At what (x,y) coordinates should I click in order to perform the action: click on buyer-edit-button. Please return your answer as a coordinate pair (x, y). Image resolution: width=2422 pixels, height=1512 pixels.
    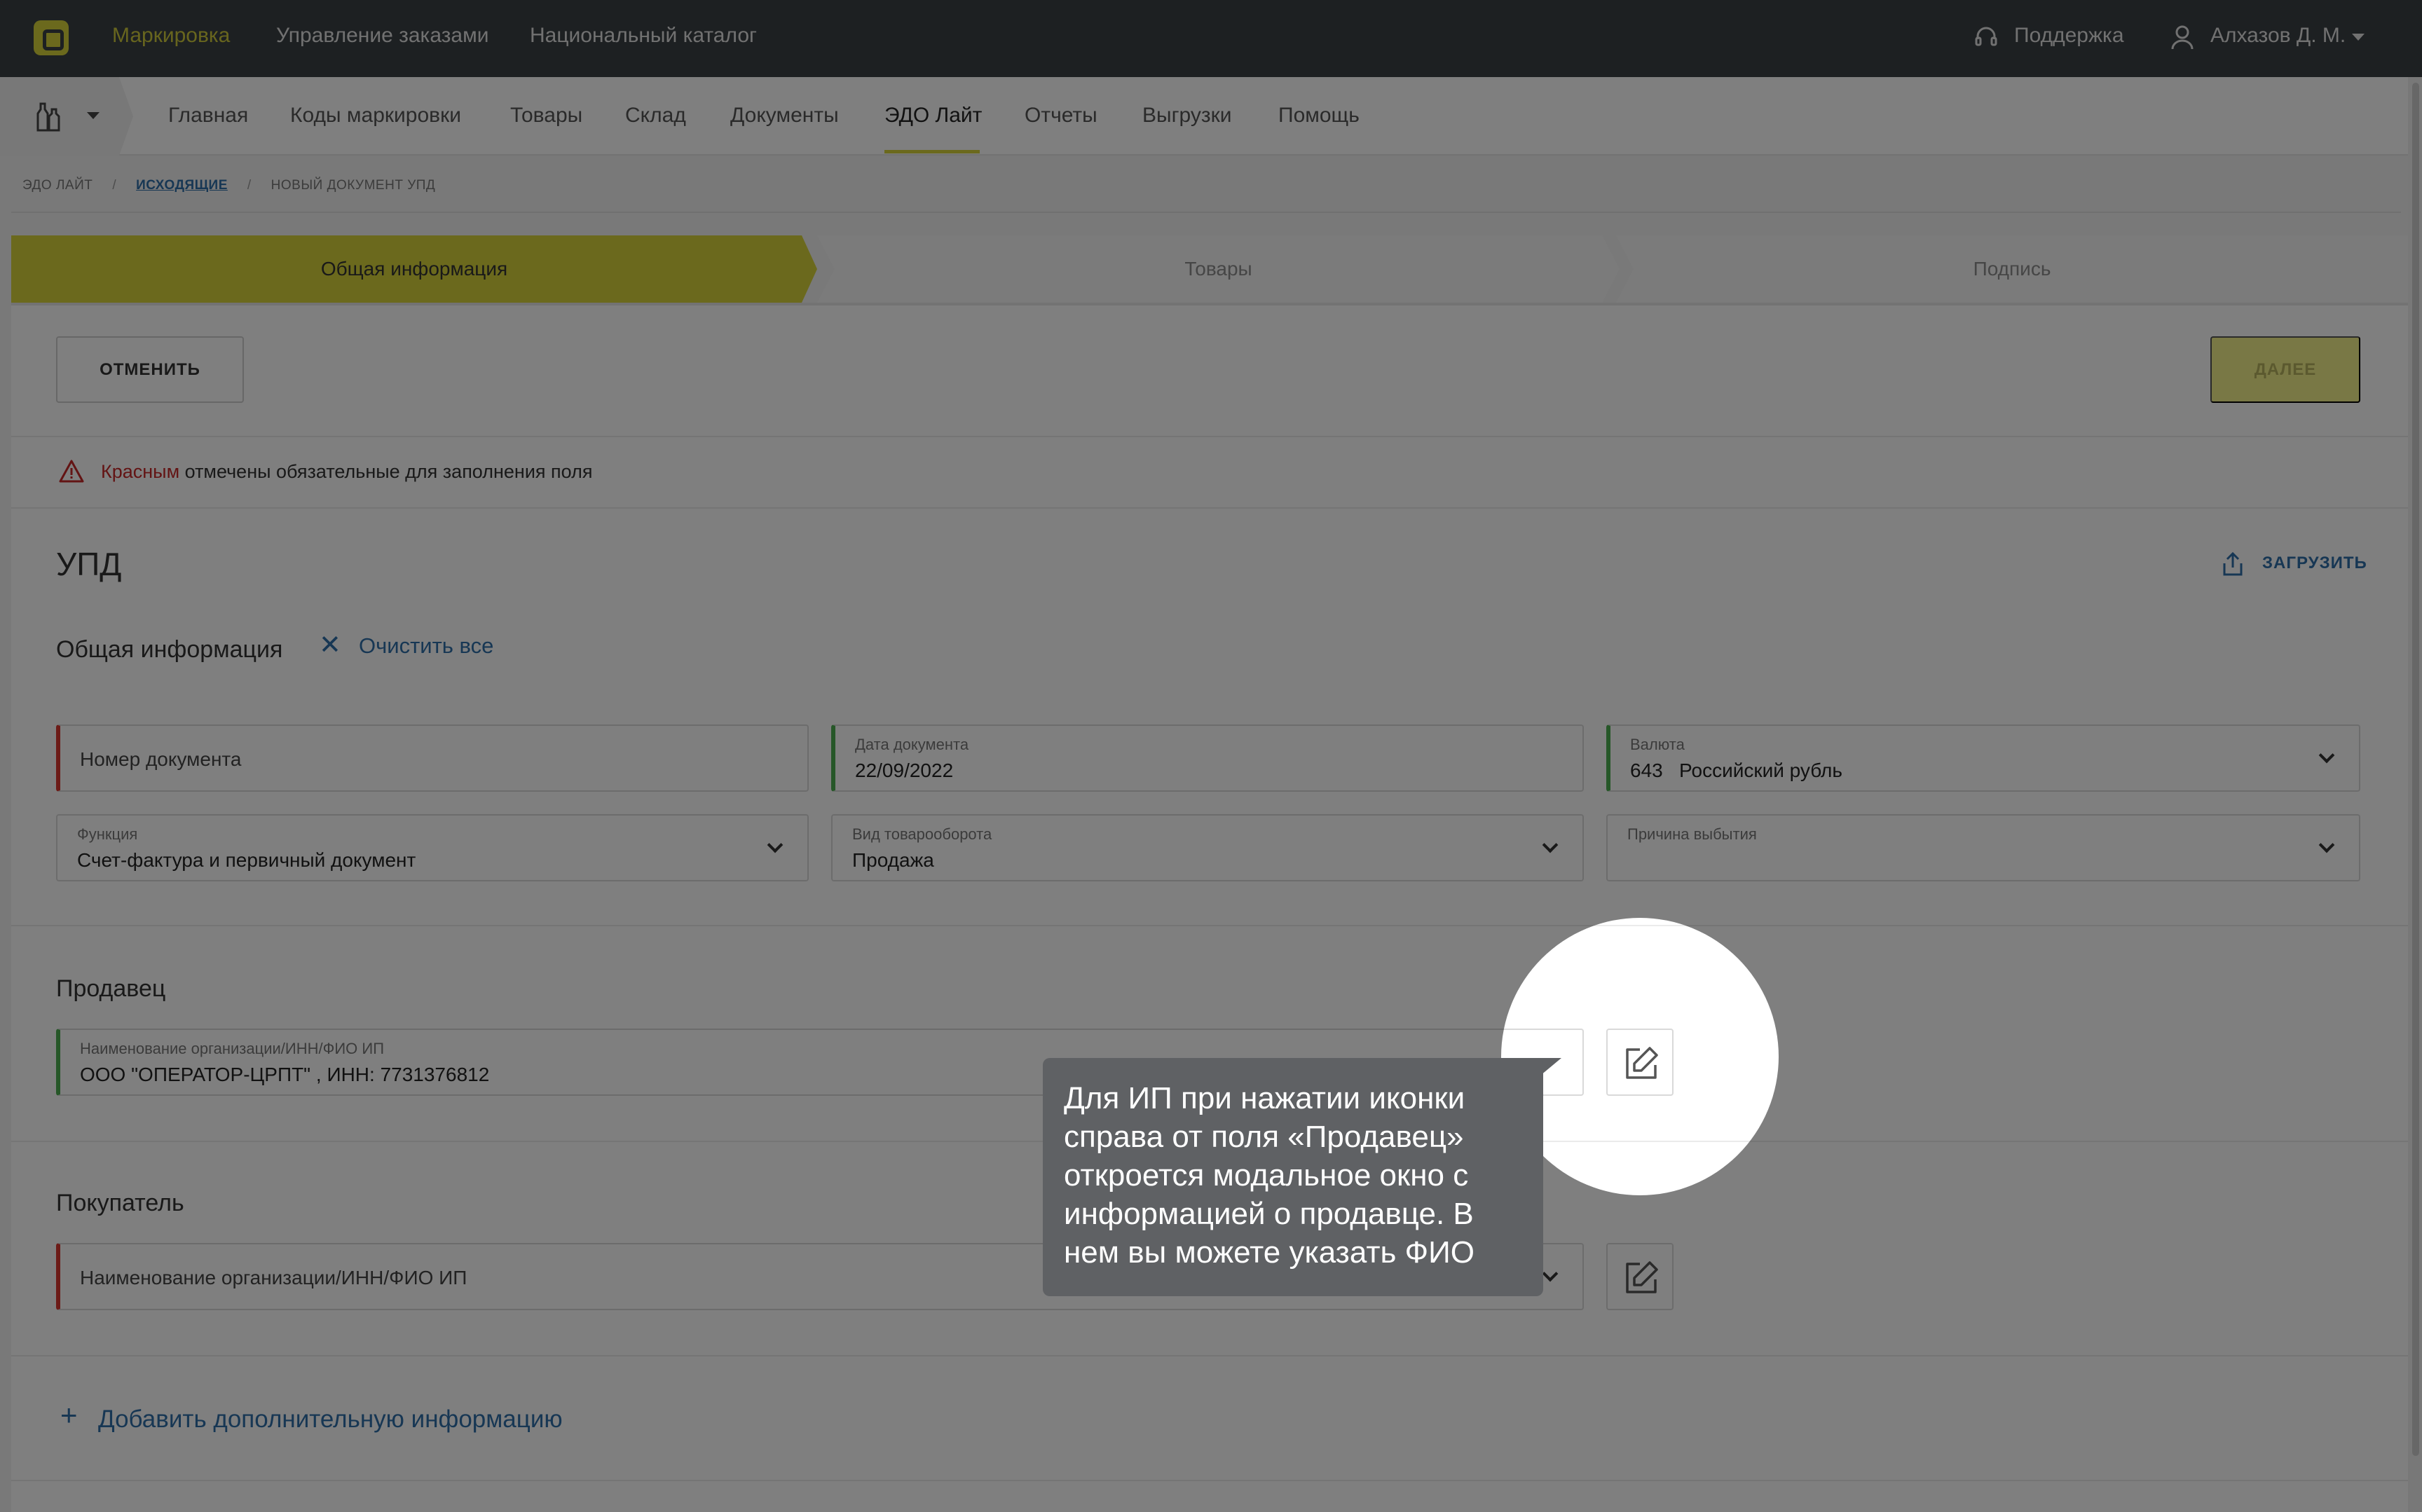
    Looking at the image, I should click on (1640, 1276).